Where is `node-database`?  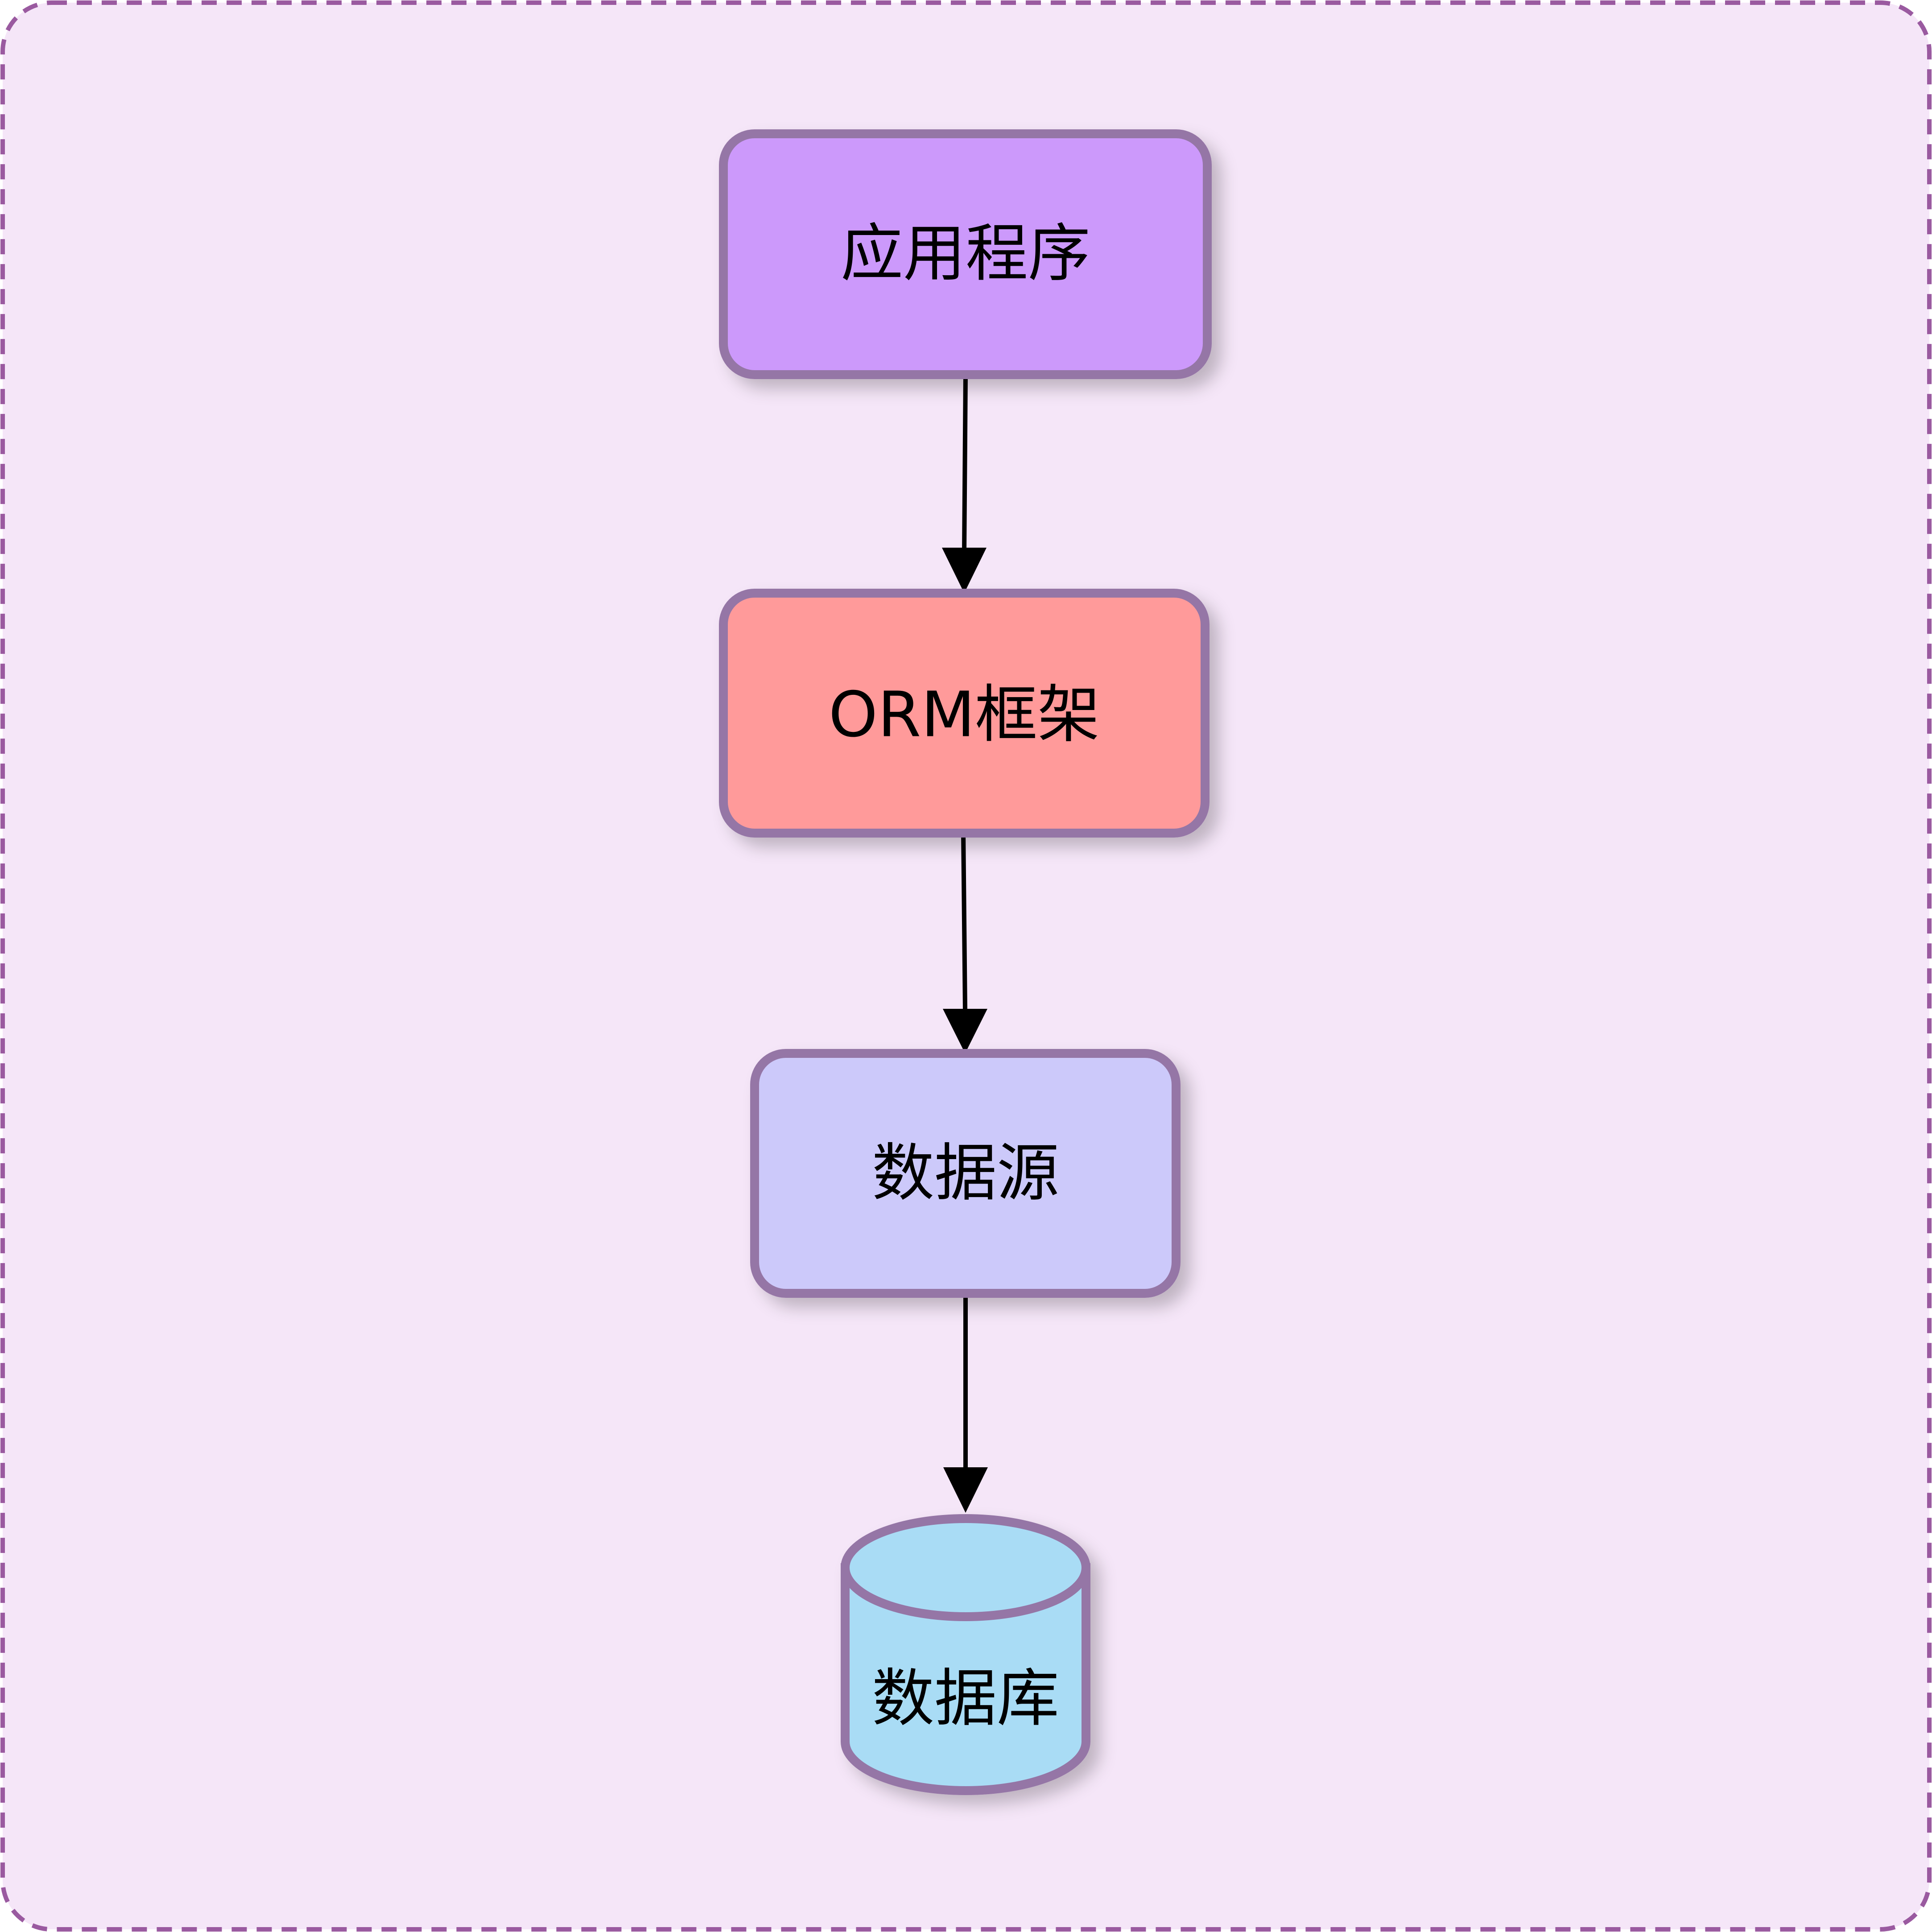 node-database is located at coordinates (965, 1655).